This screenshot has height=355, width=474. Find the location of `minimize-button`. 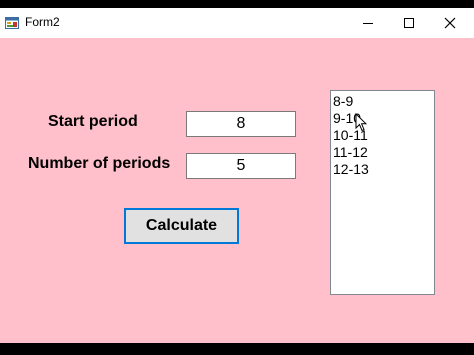

minimize-button is located at coordinates (368, 23).